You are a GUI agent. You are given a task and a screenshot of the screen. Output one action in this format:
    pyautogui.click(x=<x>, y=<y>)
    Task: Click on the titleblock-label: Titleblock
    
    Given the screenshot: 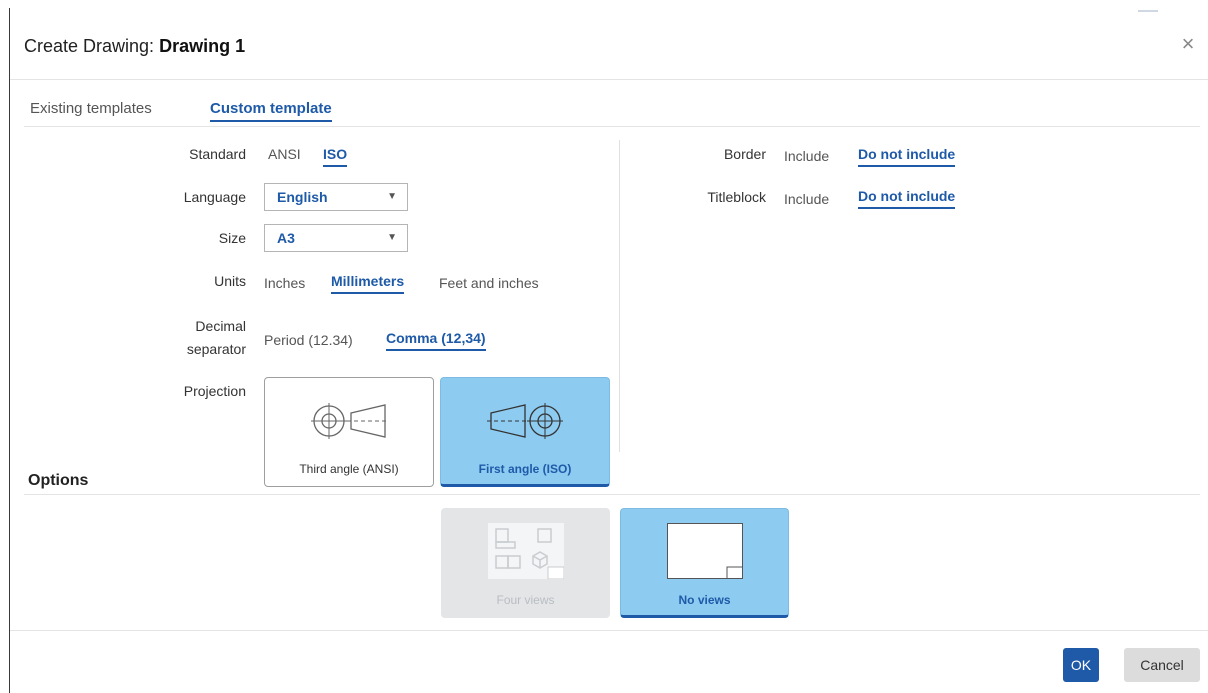 What is the action you would take?
    pyautogui.click(x=736, y=197)
    